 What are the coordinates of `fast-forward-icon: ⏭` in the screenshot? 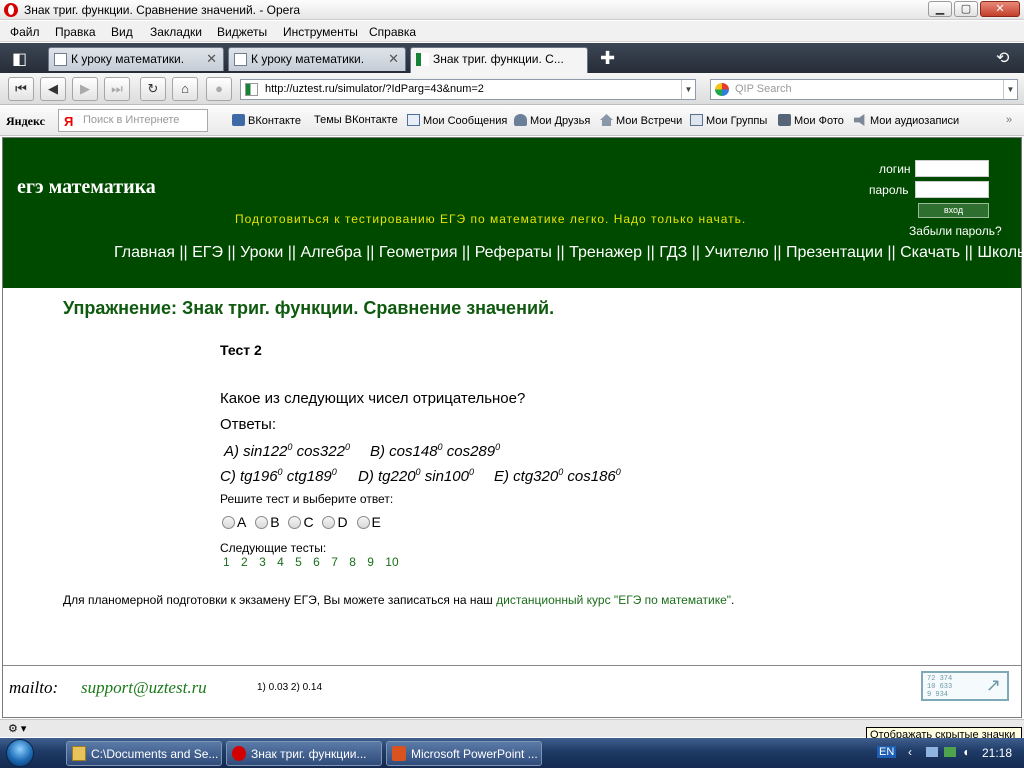 It's located at (117, 89).